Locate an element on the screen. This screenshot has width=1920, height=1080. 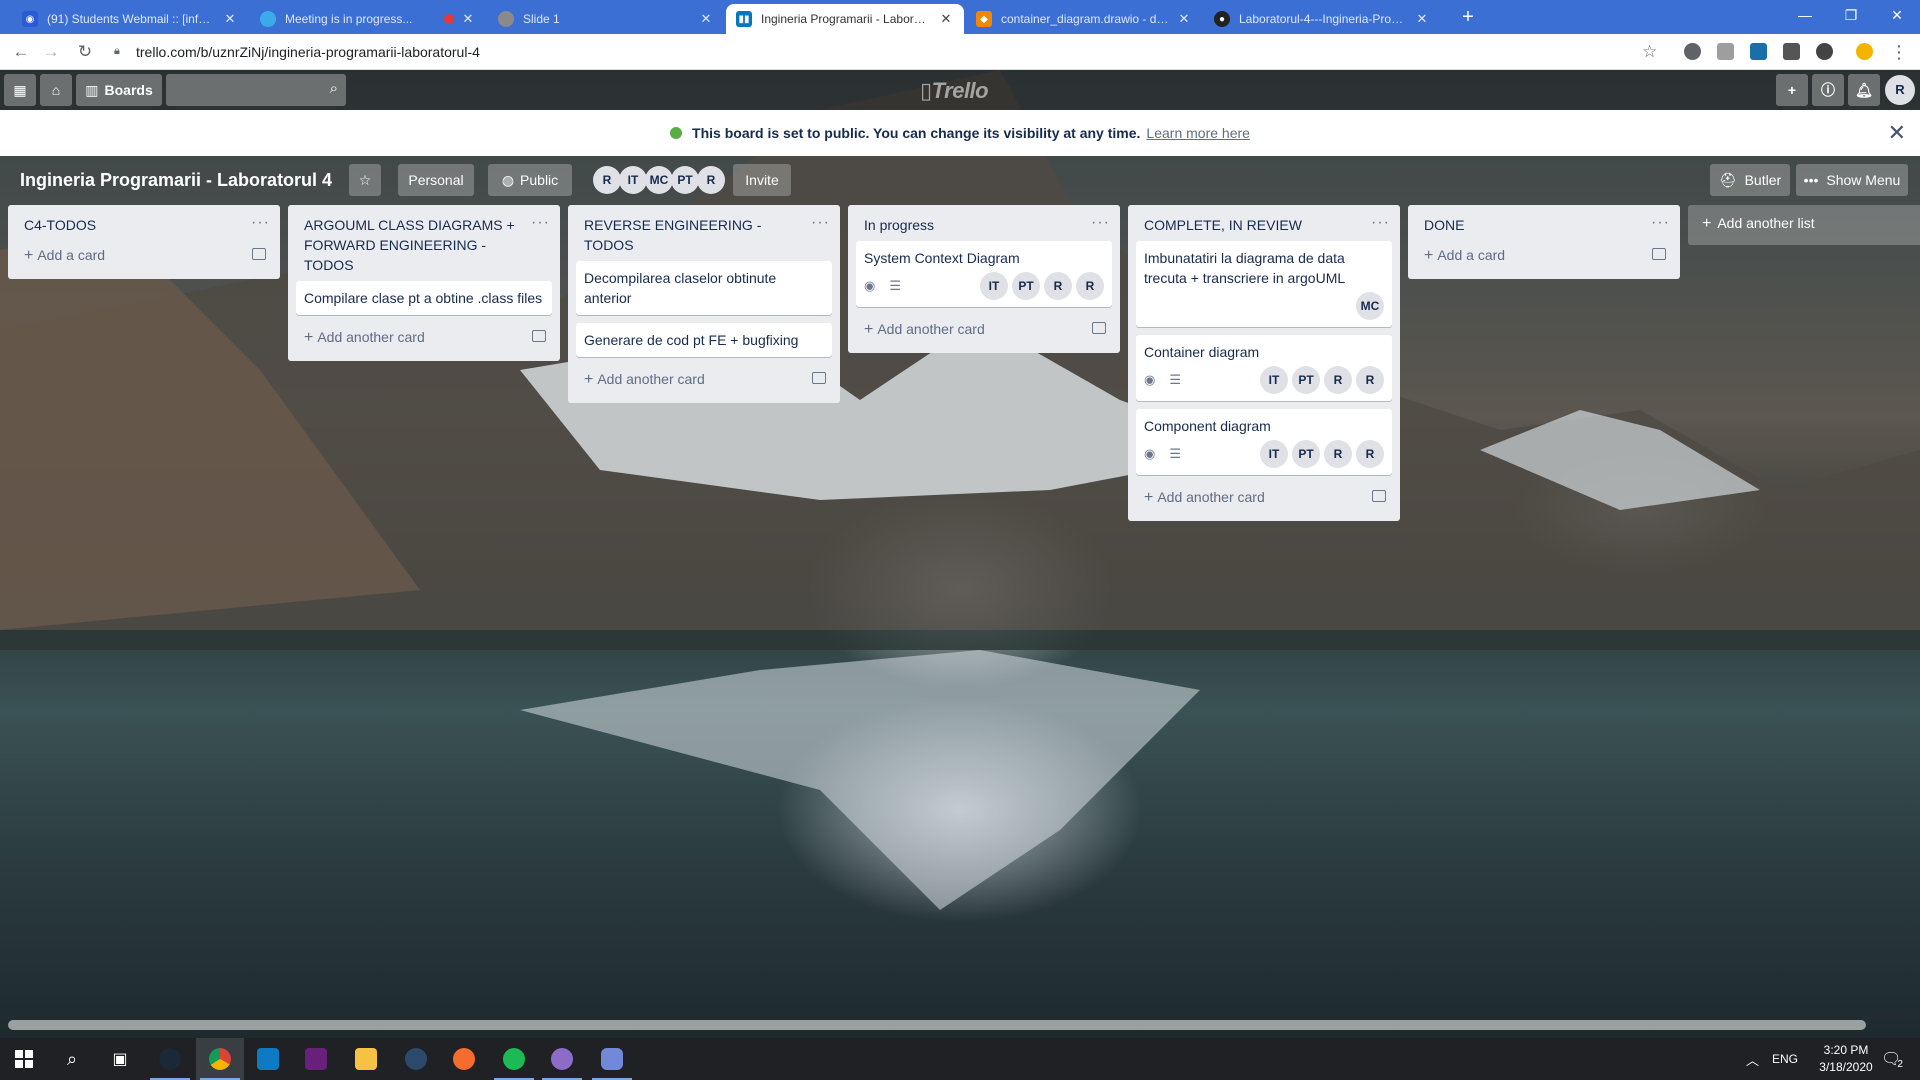
card: System Context Diagram ◉ ☰ IT PT R R is located at coordinates (984, 274).